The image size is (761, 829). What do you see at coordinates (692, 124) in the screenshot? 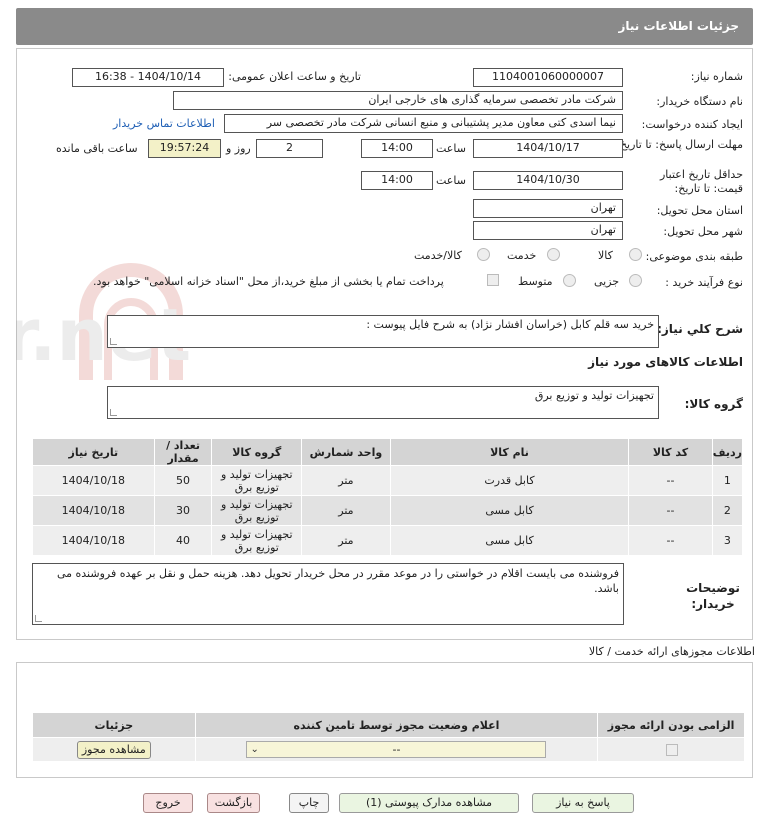
I see `creator-label: ایجاد کننده درخواست:` at bounding box center [692, 124].